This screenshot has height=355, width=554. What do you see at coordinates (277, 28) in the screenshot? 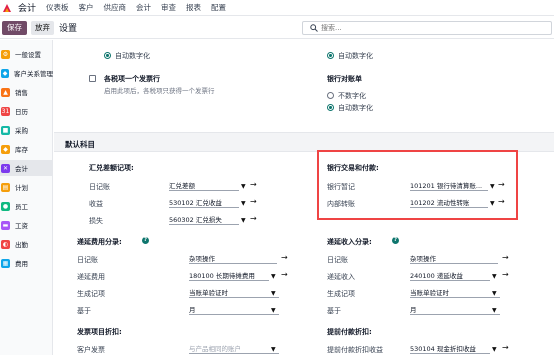
I see `control-panel: 保存 放弃 设置` at bounding box center [277, 28].